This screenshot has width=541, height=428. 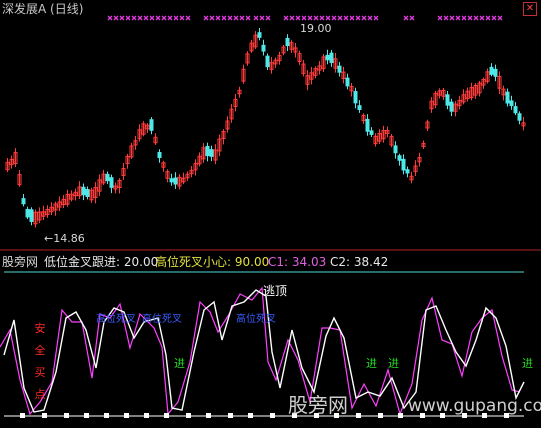 What do you see at coordinates (212, 262) in the screenshot?
I see `indicator-param-2: 高位死叉小心: 90.00` at bounding box center [212, 262].